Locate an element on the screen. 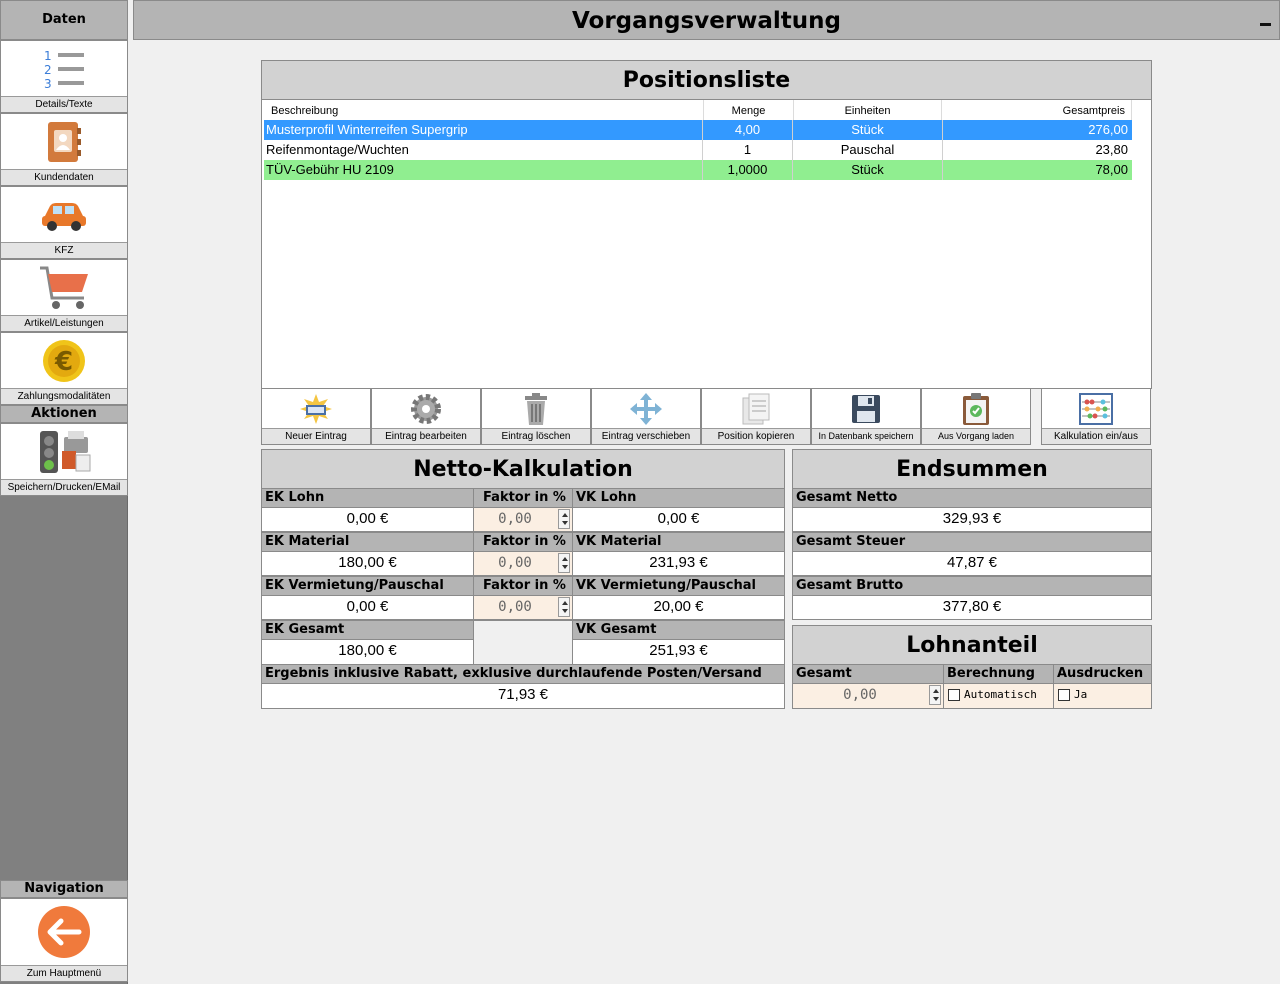 The width and height of the screenshot is (1280, 984). ek-material-label: EK Material is located at coordinates (367, 542).